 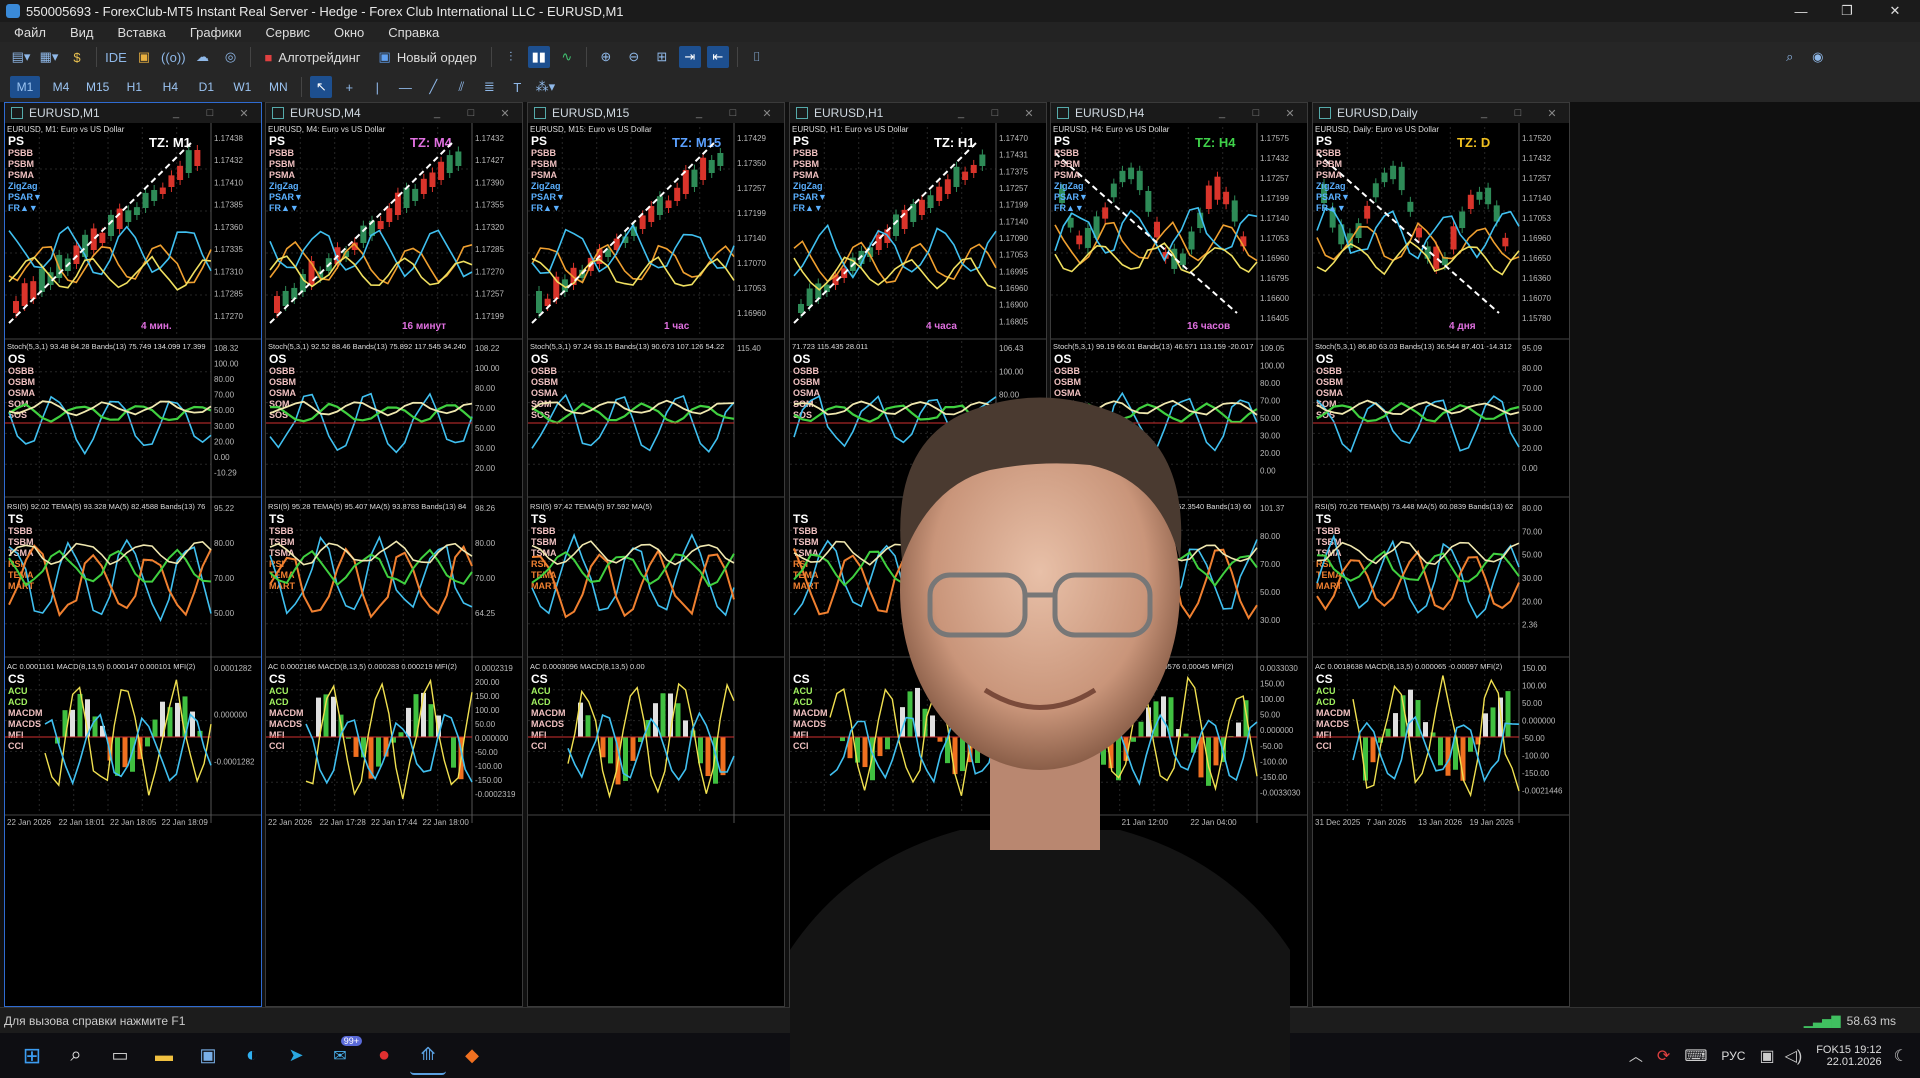 What do you see at coordinates (206, 87) in the screenshot?
I see `tf-d1: D1` at bounding box center [206, 87].